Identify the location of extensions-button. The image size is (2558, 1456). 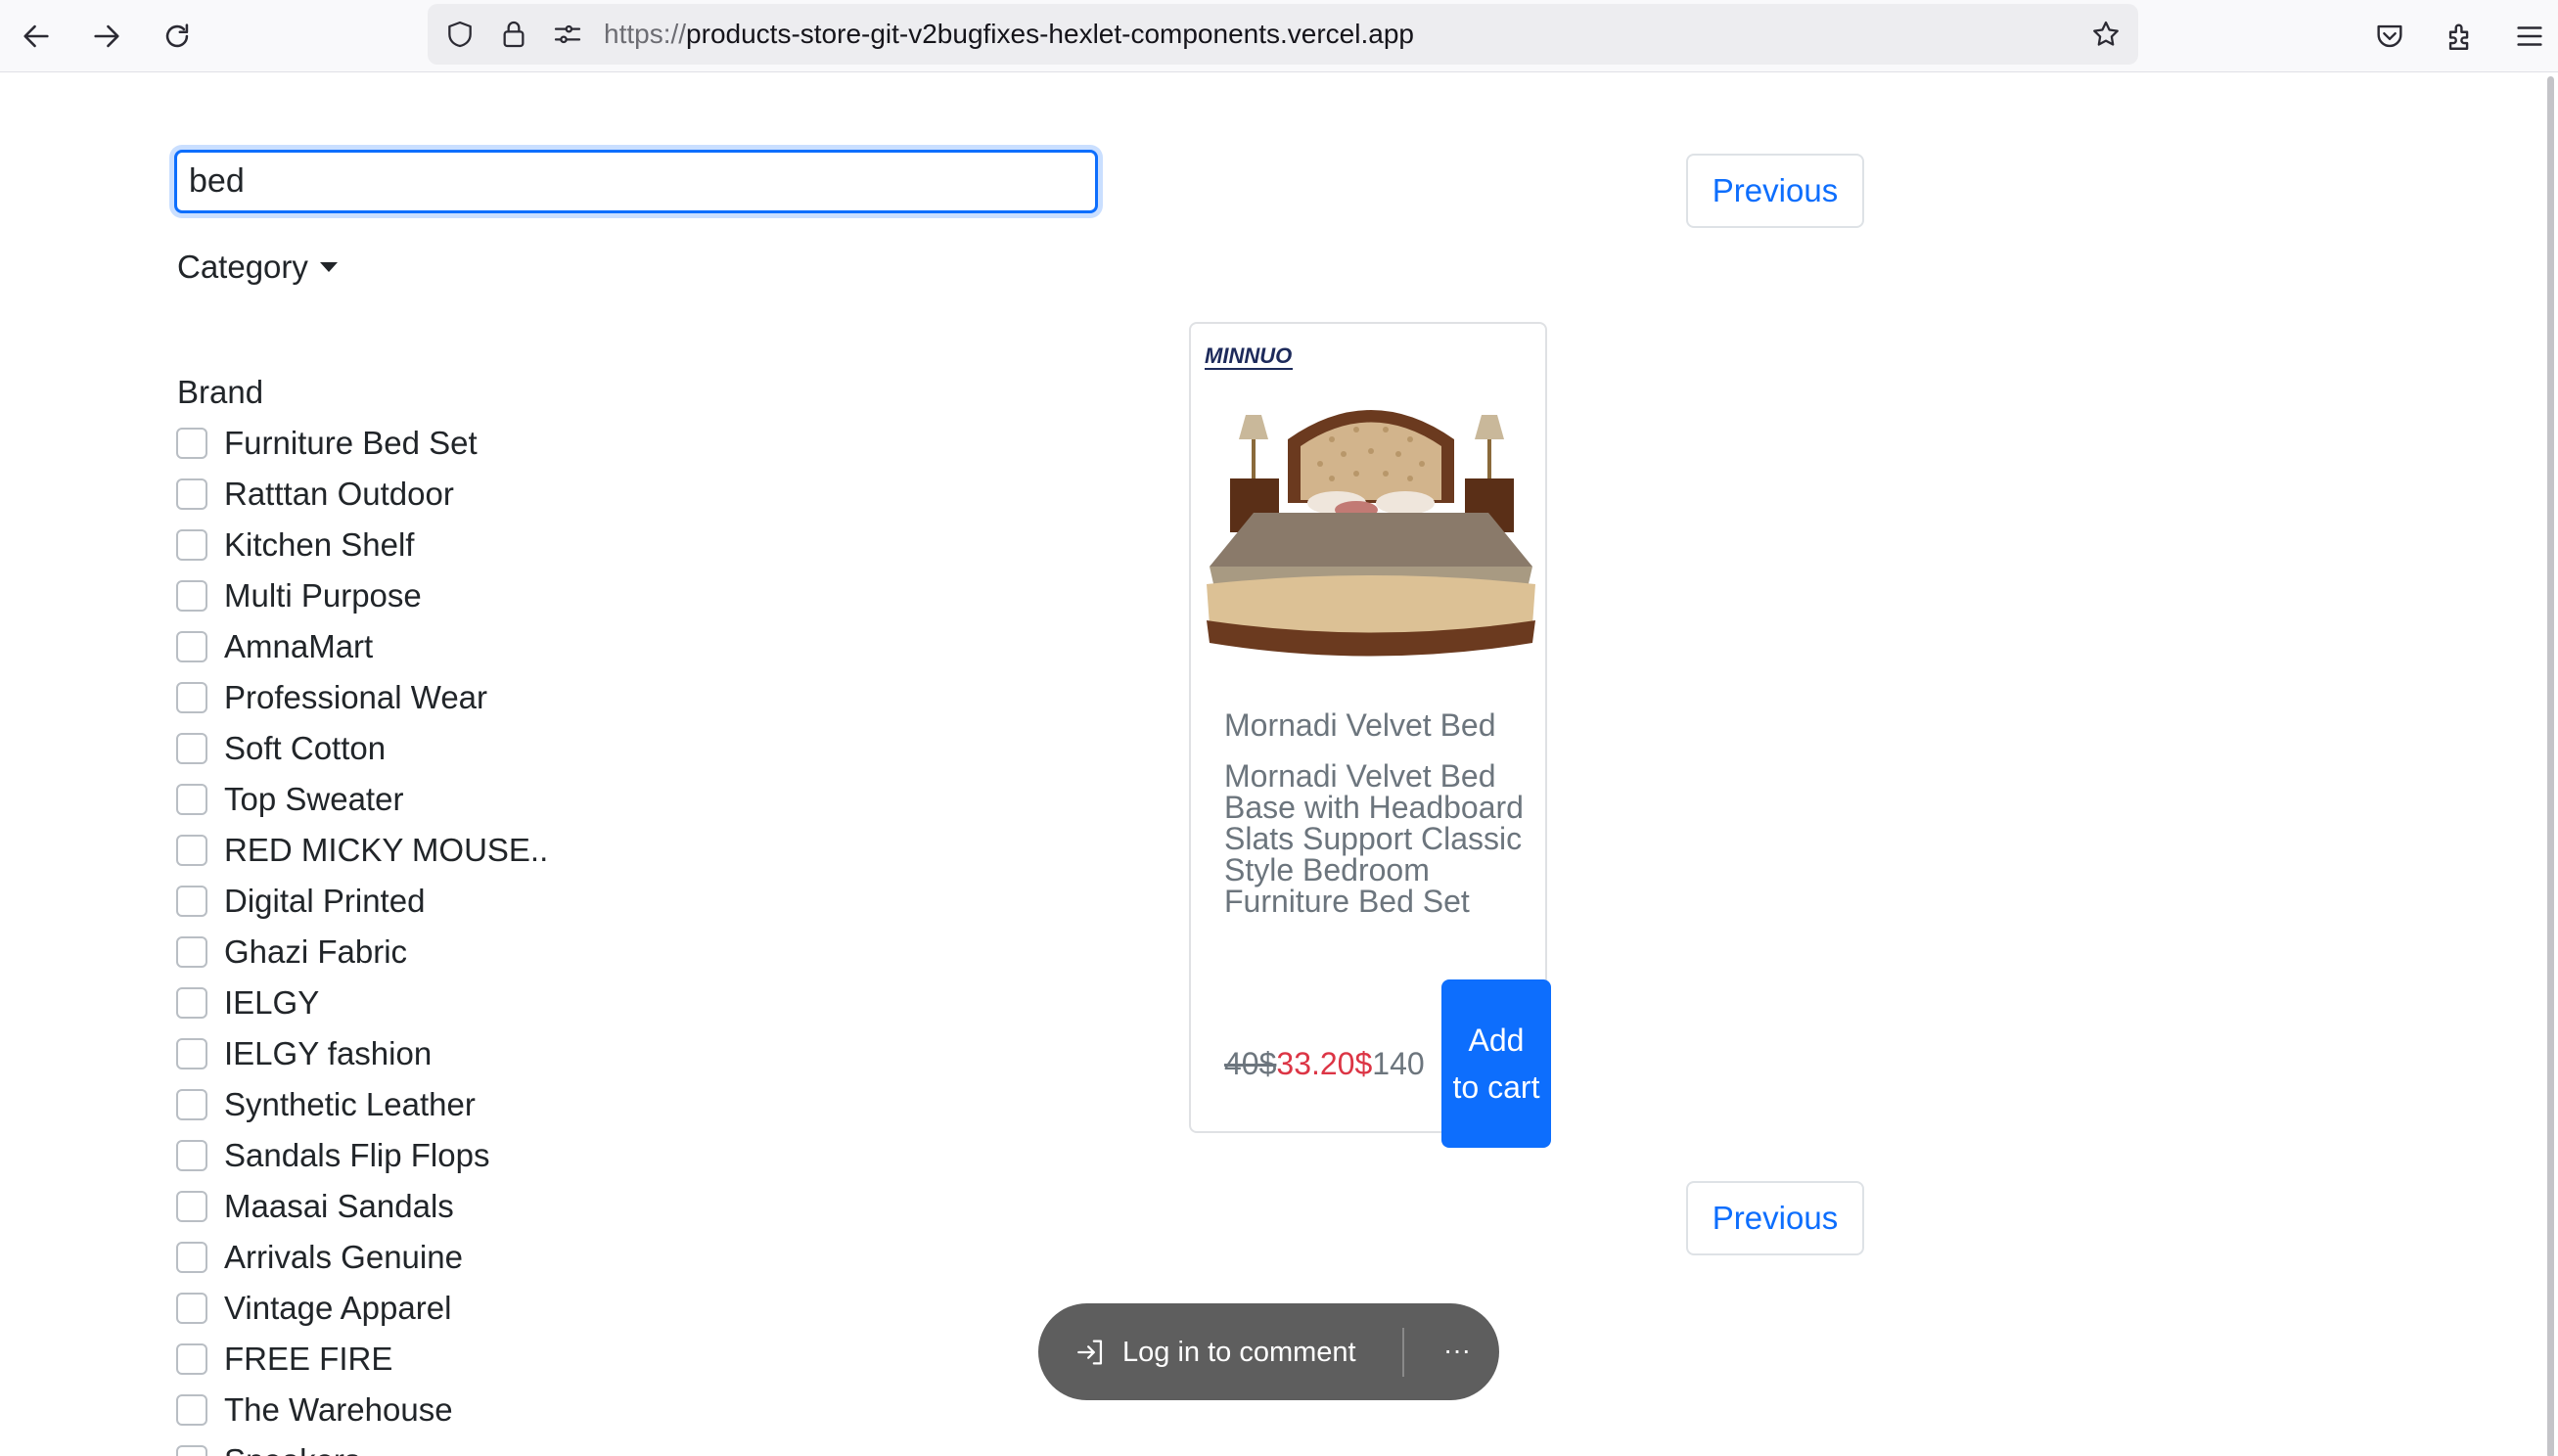
(2460, 36).